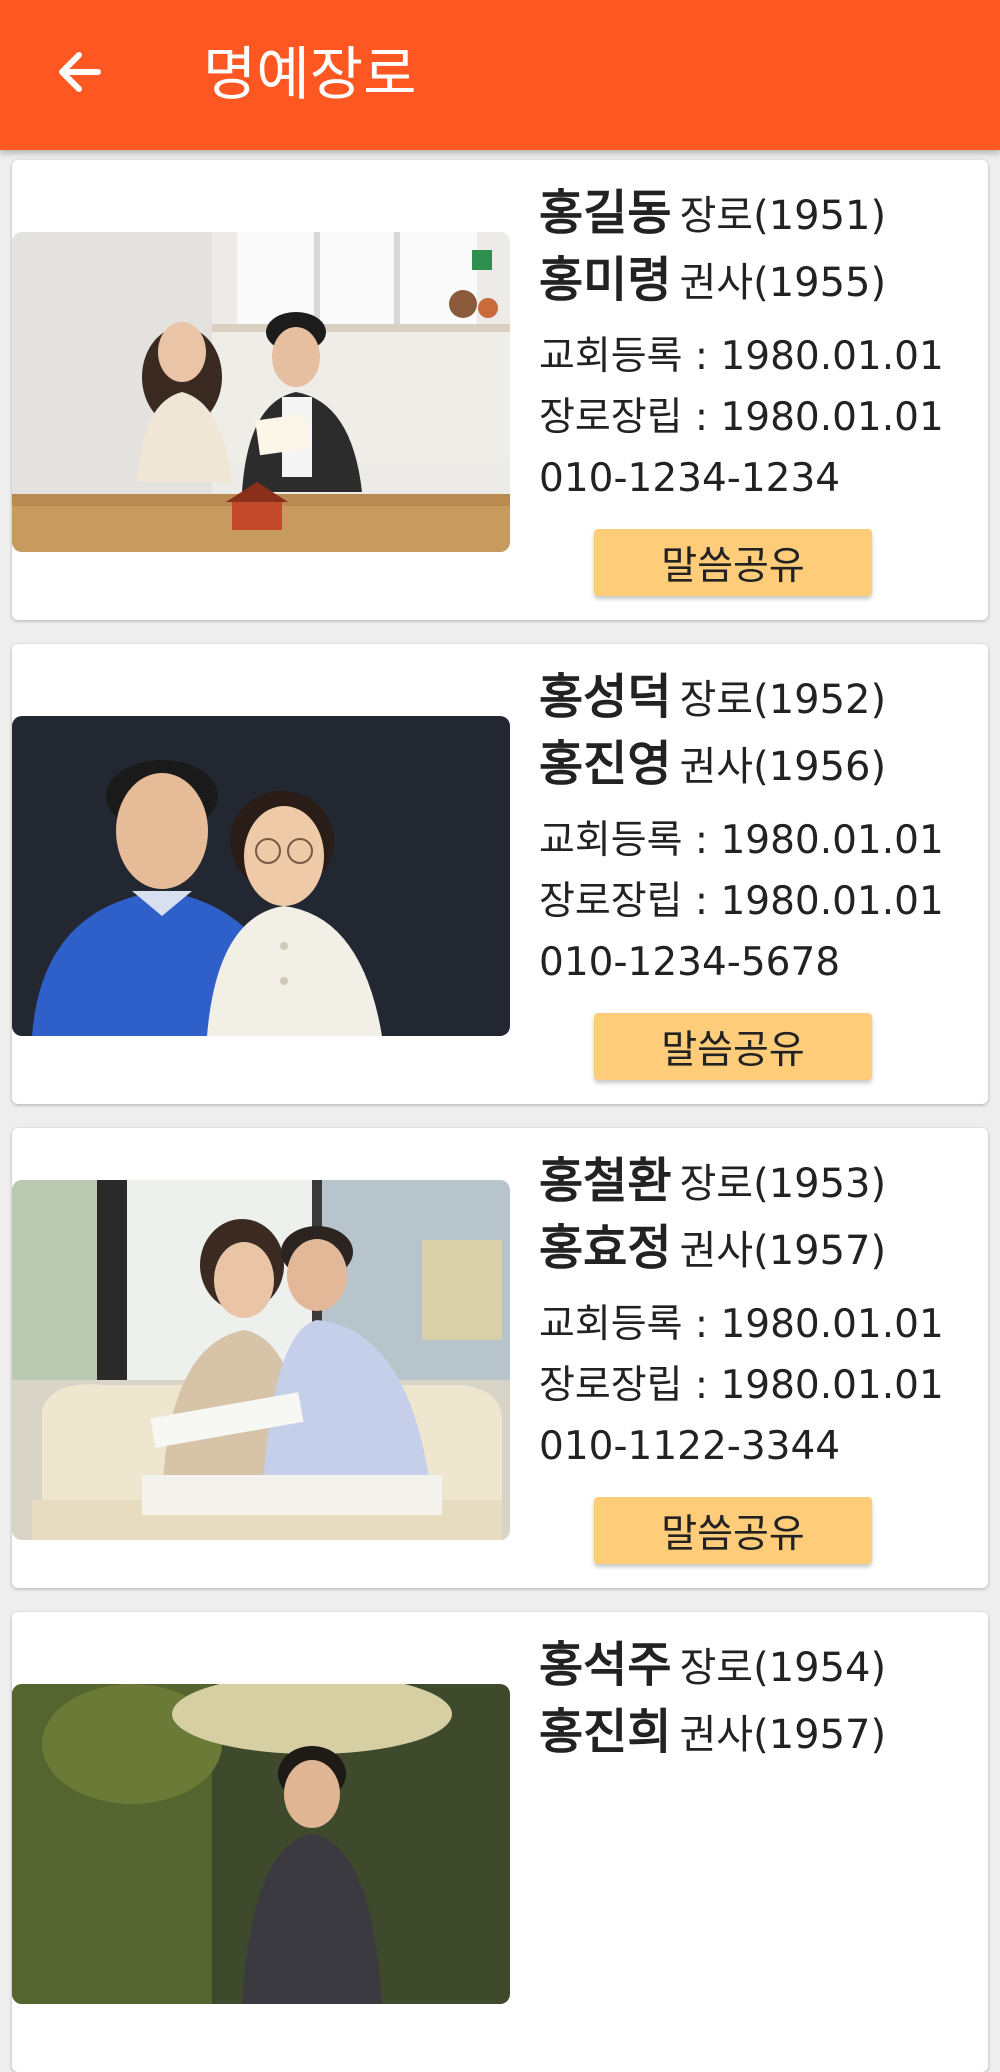 This screenshot has width=1000, height=2072. I want to click on elder-name: 홍석주, so click(605, 1665).